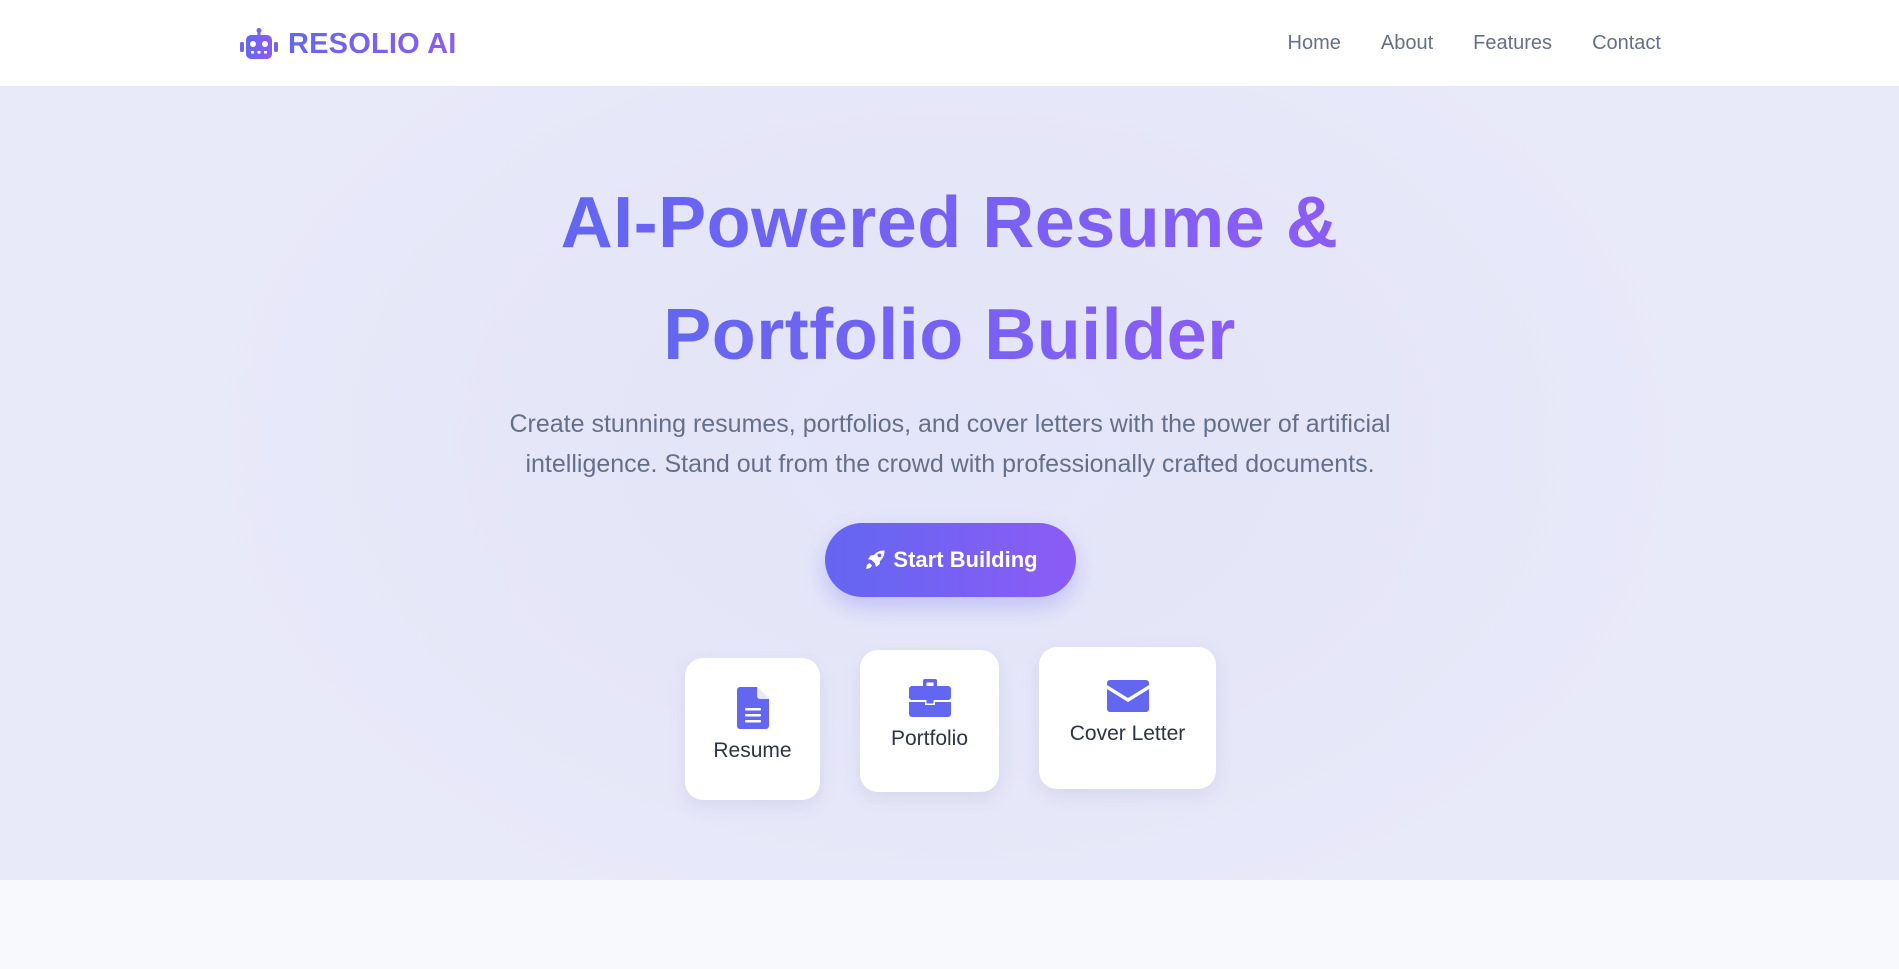  What do you see at coordinates (929, 721) in the screenshot?
I see `portfolio-card: Portfolio` at bounding box center [929, 721].